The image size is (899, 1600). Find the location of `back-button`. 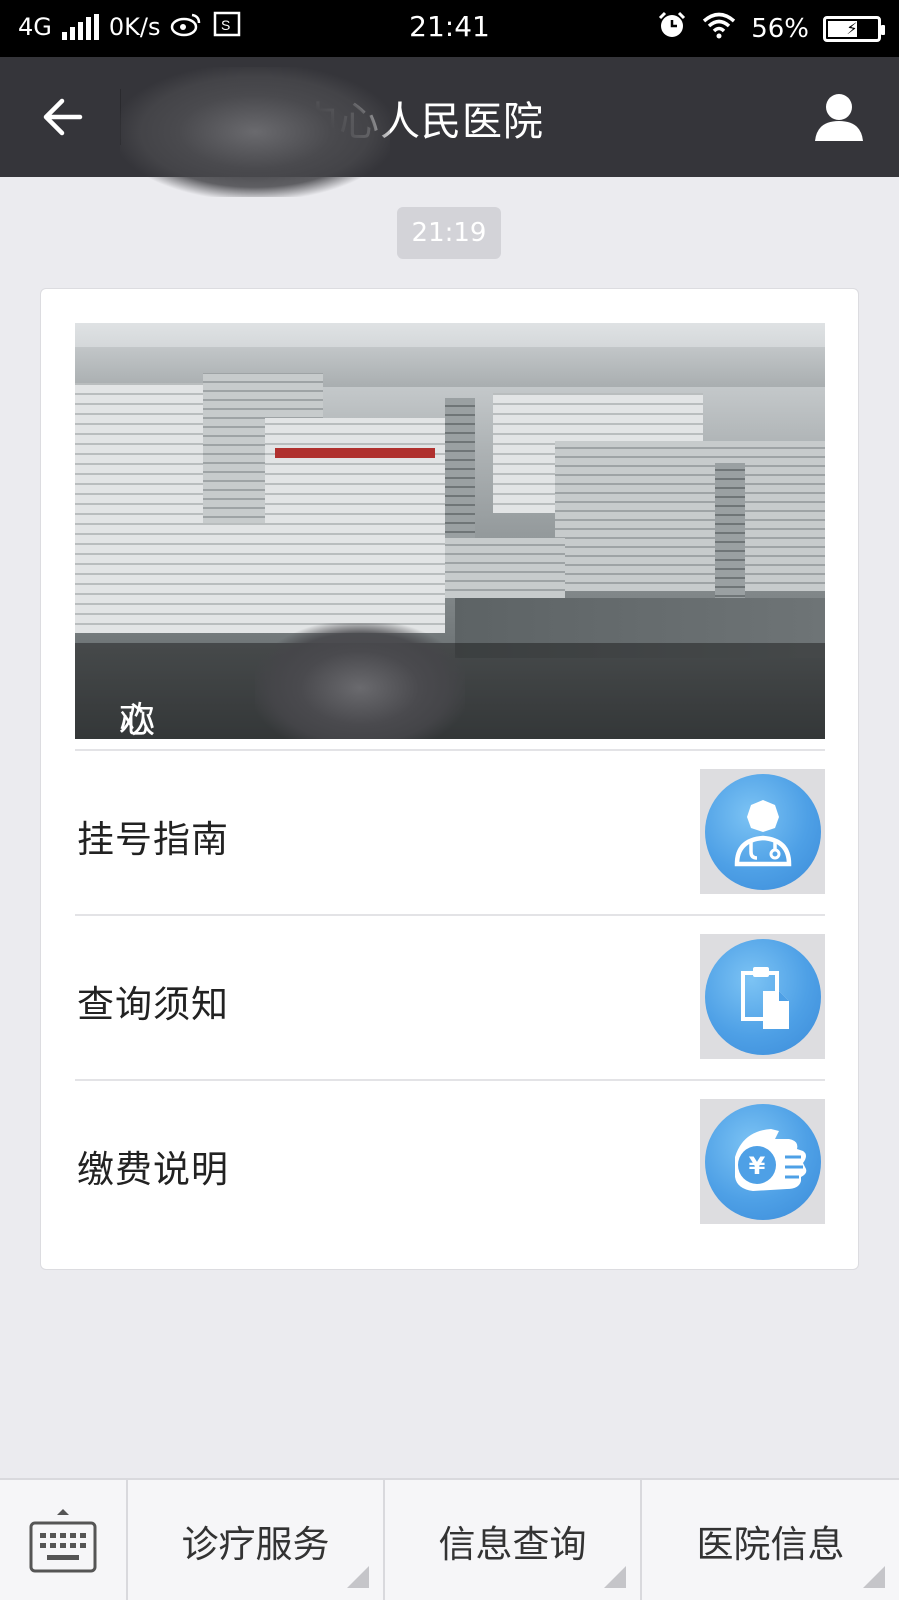

back-button is located at coordinates (62, 117).